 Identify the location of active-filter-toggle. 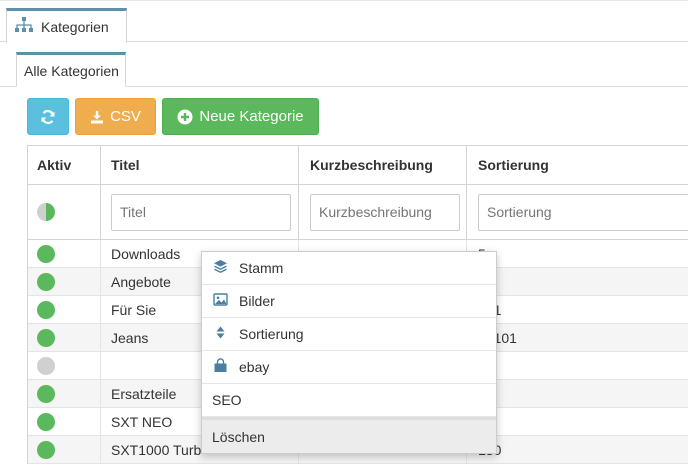
(46, 212).